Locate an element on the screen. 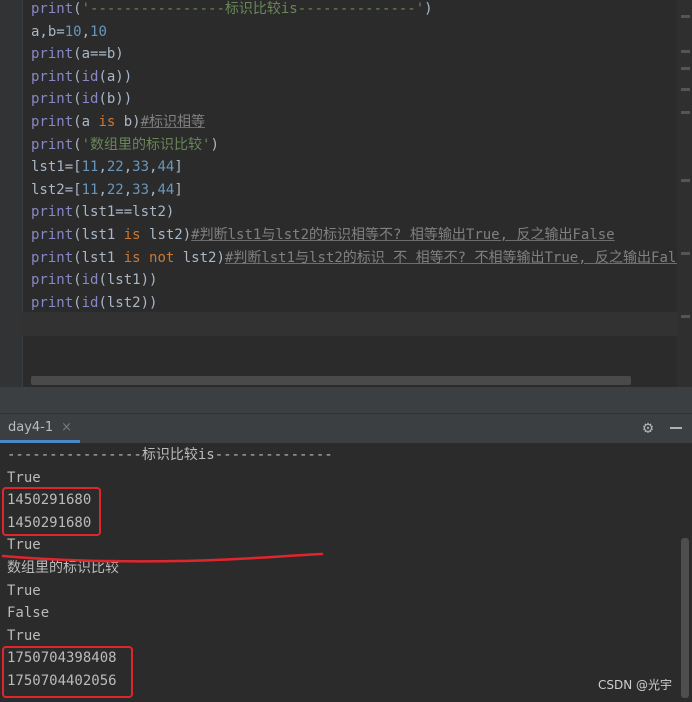  minimize-icon is located at coordinates (676, 428).